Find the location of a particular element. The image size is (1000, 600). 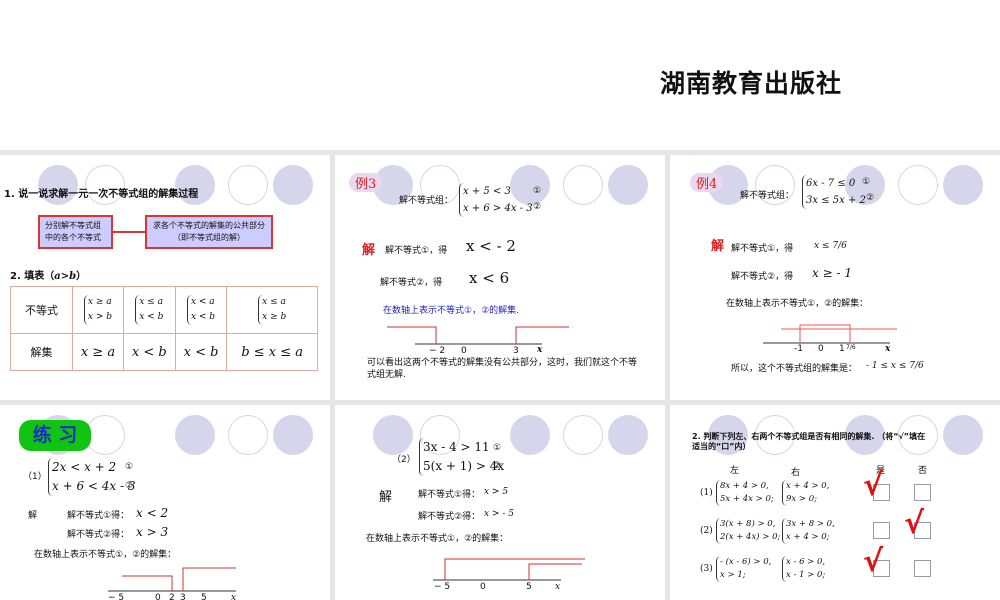

table-cell: x ≤ a x < b is located at coordinates (149, 310).